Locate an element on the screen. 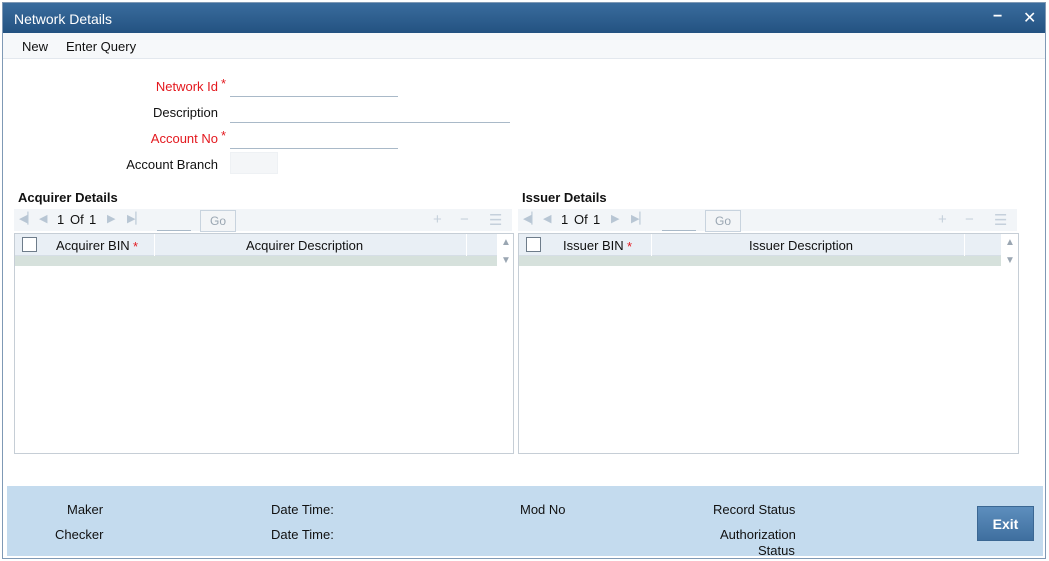 The width and height of the screenshot is (1049, 561). account-no-required: * is located at coordinates (224, 135).